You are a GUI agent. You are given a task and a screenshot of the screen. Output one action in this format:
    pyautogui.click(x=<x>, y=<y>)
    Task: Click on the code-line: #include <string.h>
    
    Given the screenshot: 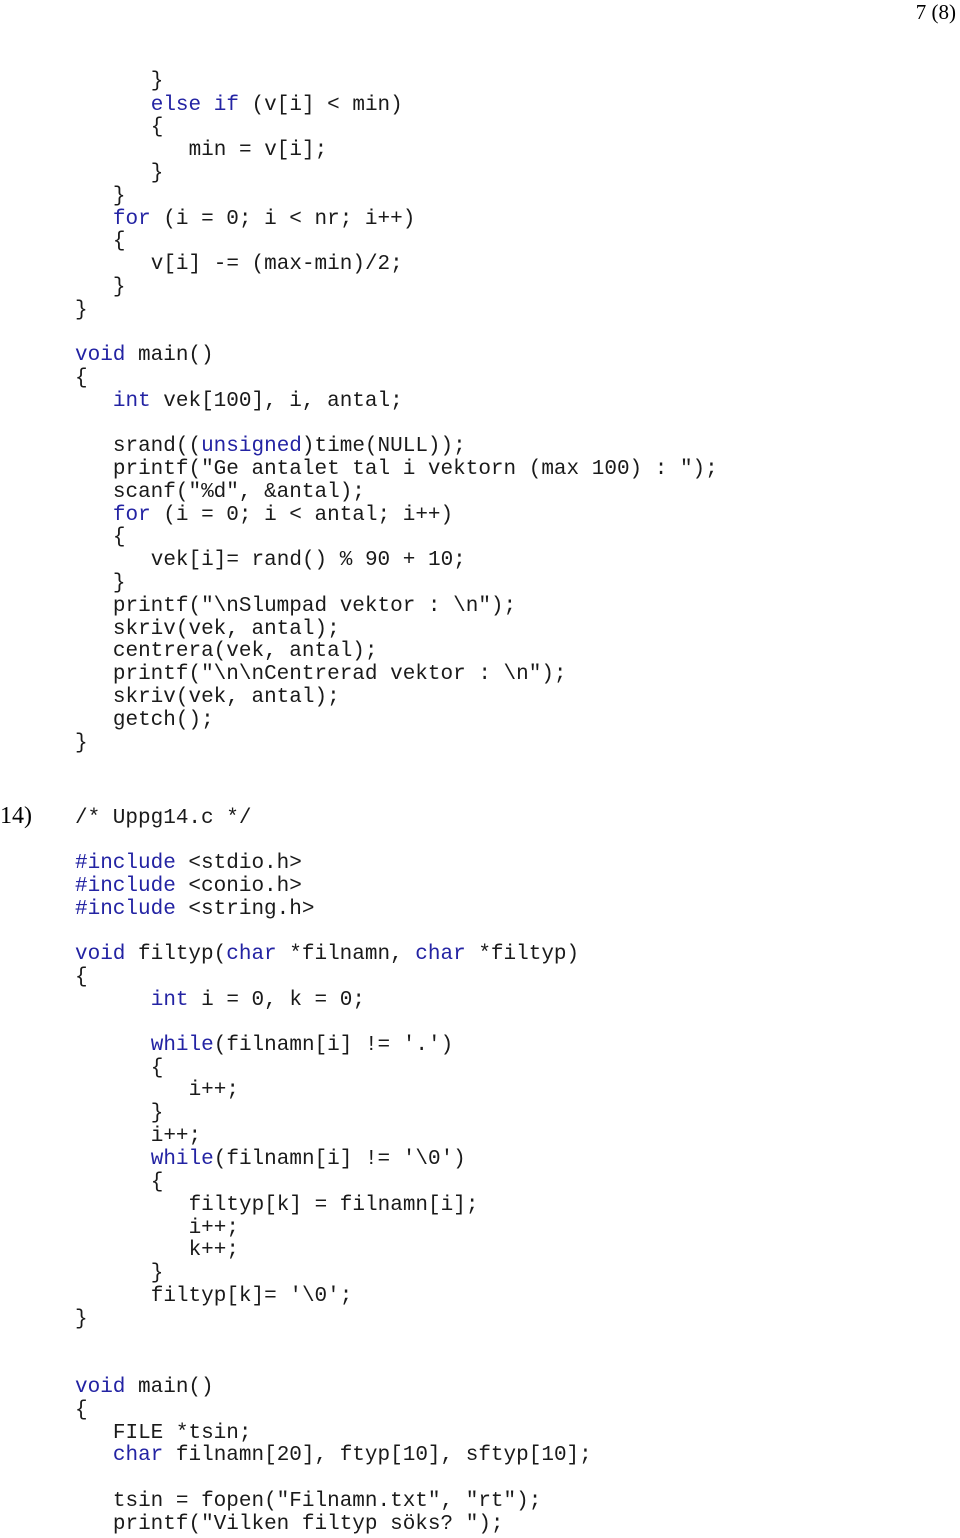 What is the action you would take?
    pyautogui.click(x=194, y=909)
    